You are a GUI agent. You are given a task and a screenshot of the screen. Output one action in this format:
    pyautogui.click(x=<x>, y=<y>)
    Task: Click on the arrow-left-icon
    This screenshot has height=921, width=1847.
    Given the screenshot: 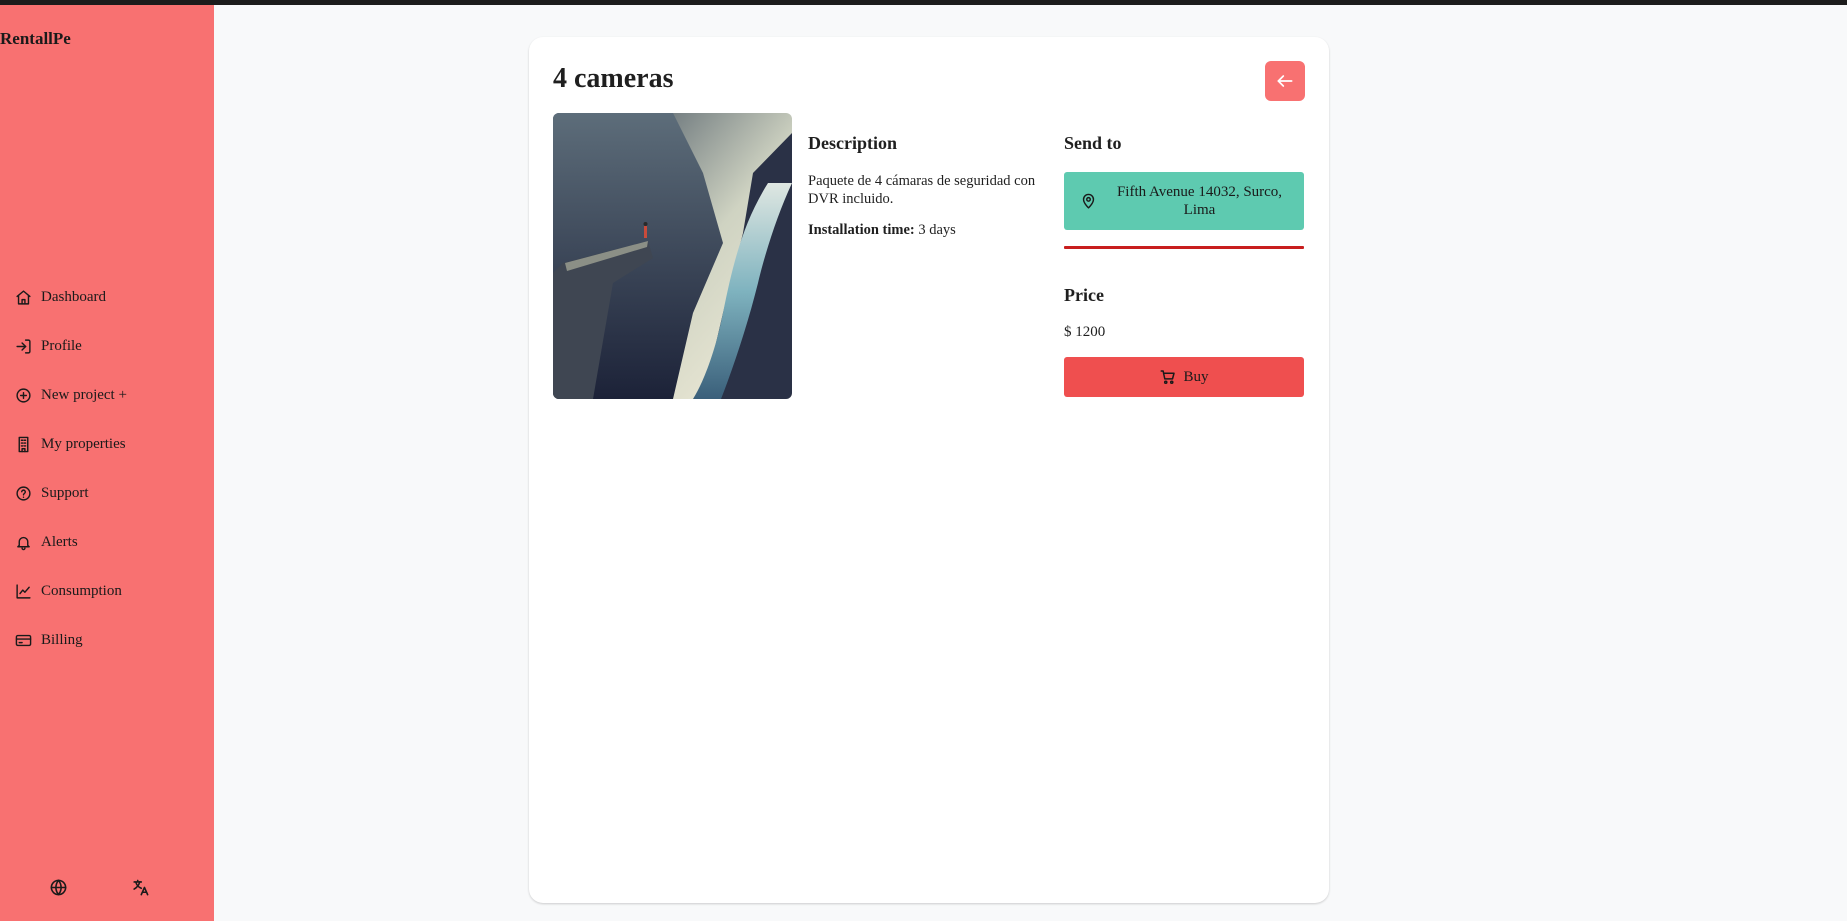 What is the action you would take?
    pyautogui.click(x=1285, y=81)
    